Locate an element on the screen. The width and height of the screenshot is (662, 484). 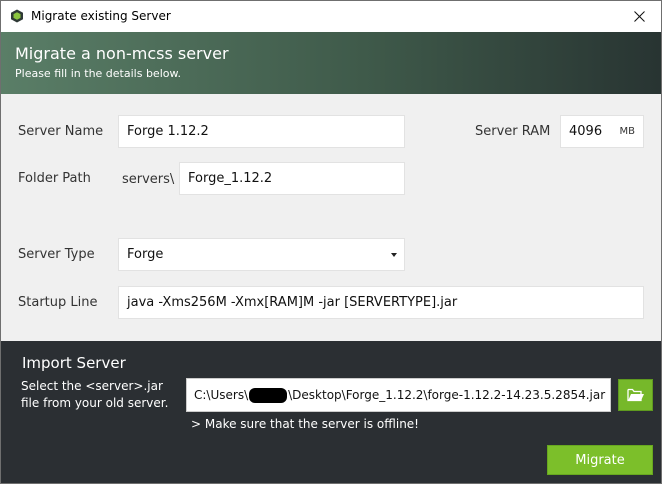
server-type-select: Forge is located at coordinates (261, 254).